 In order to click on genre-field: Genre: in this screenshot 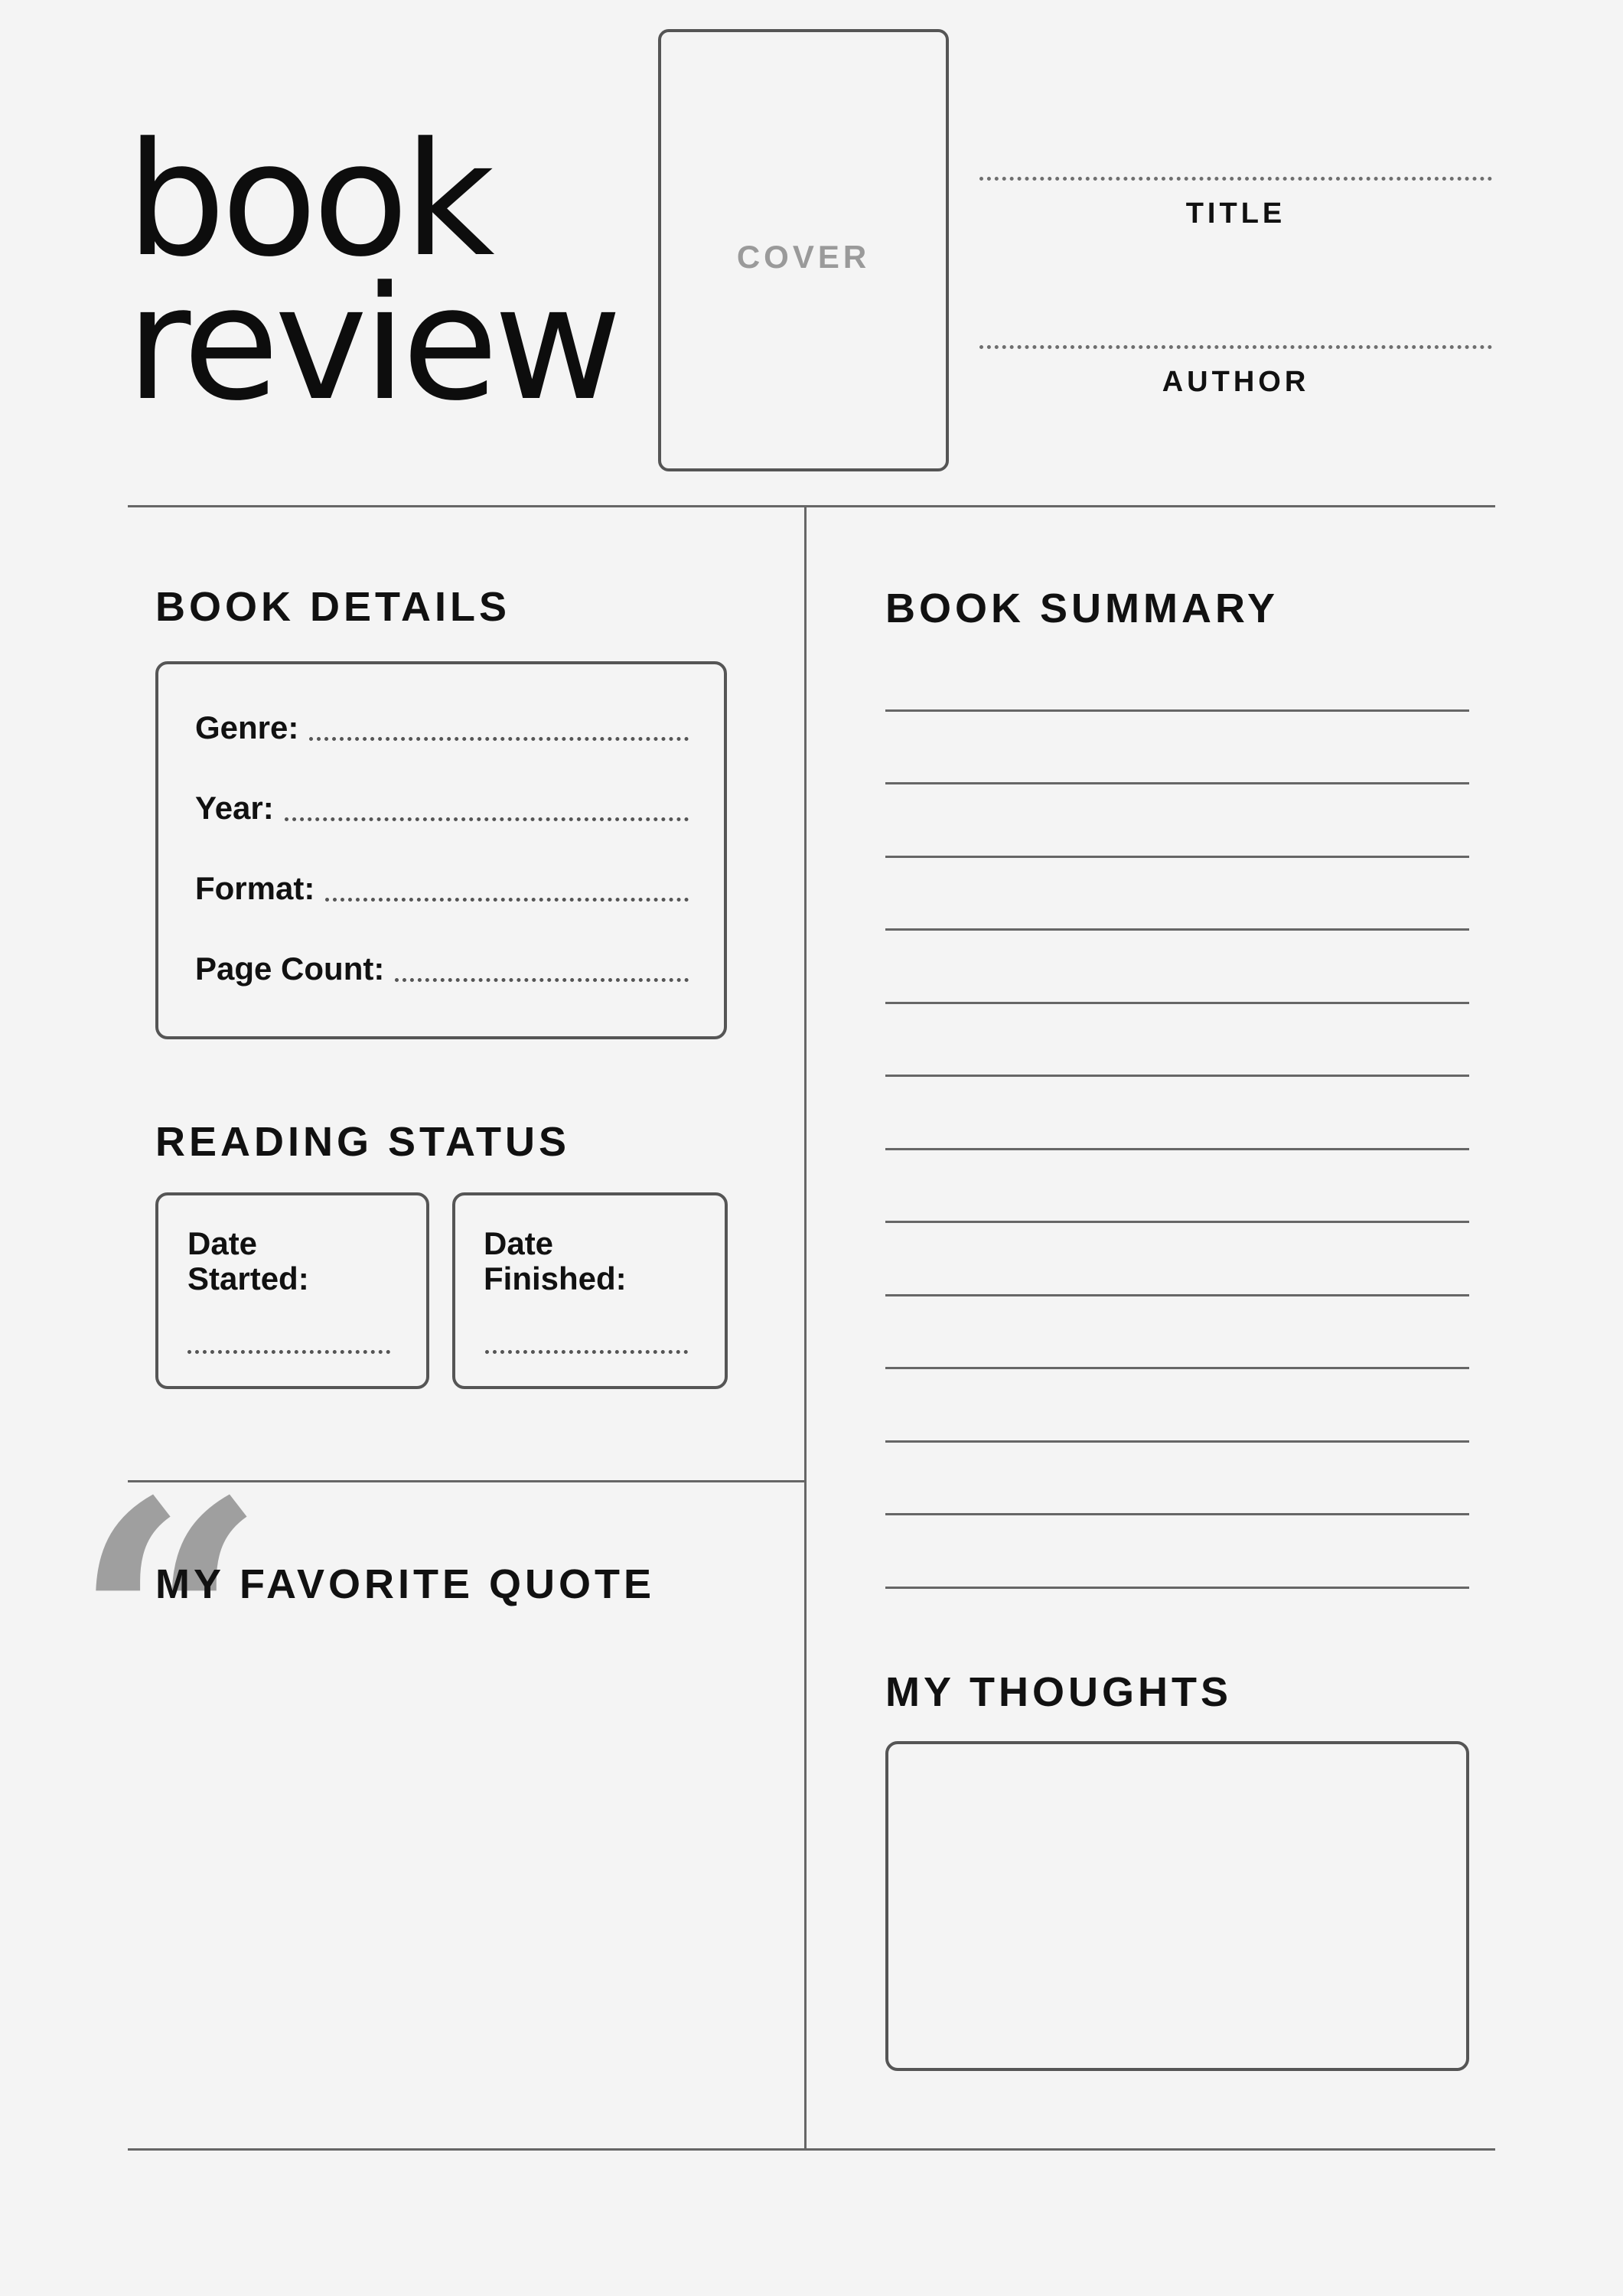, I will do `click(442, 728)`.